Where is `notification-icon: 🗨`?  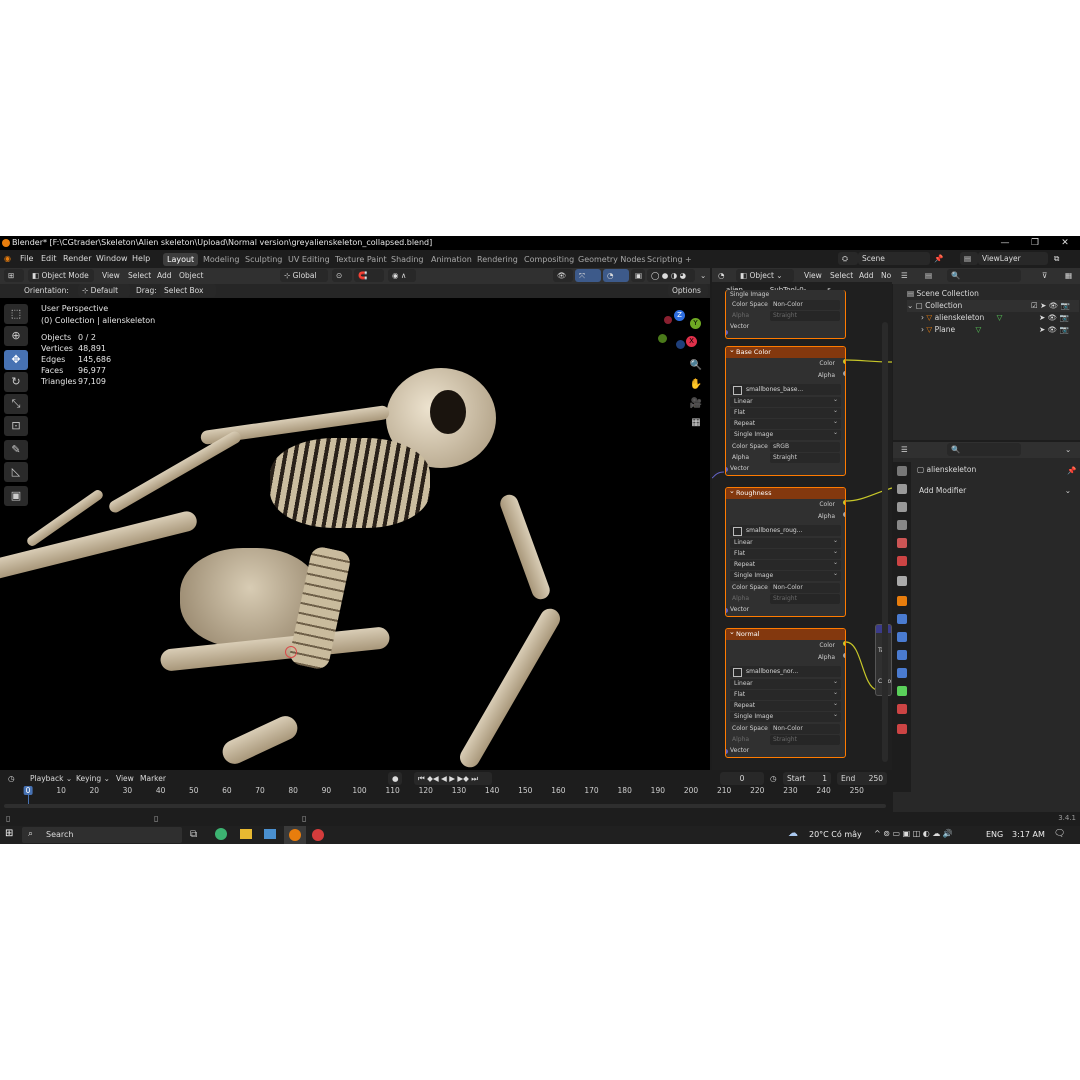 notification-icon: 🗨 is located at coordinates (1059, 834).